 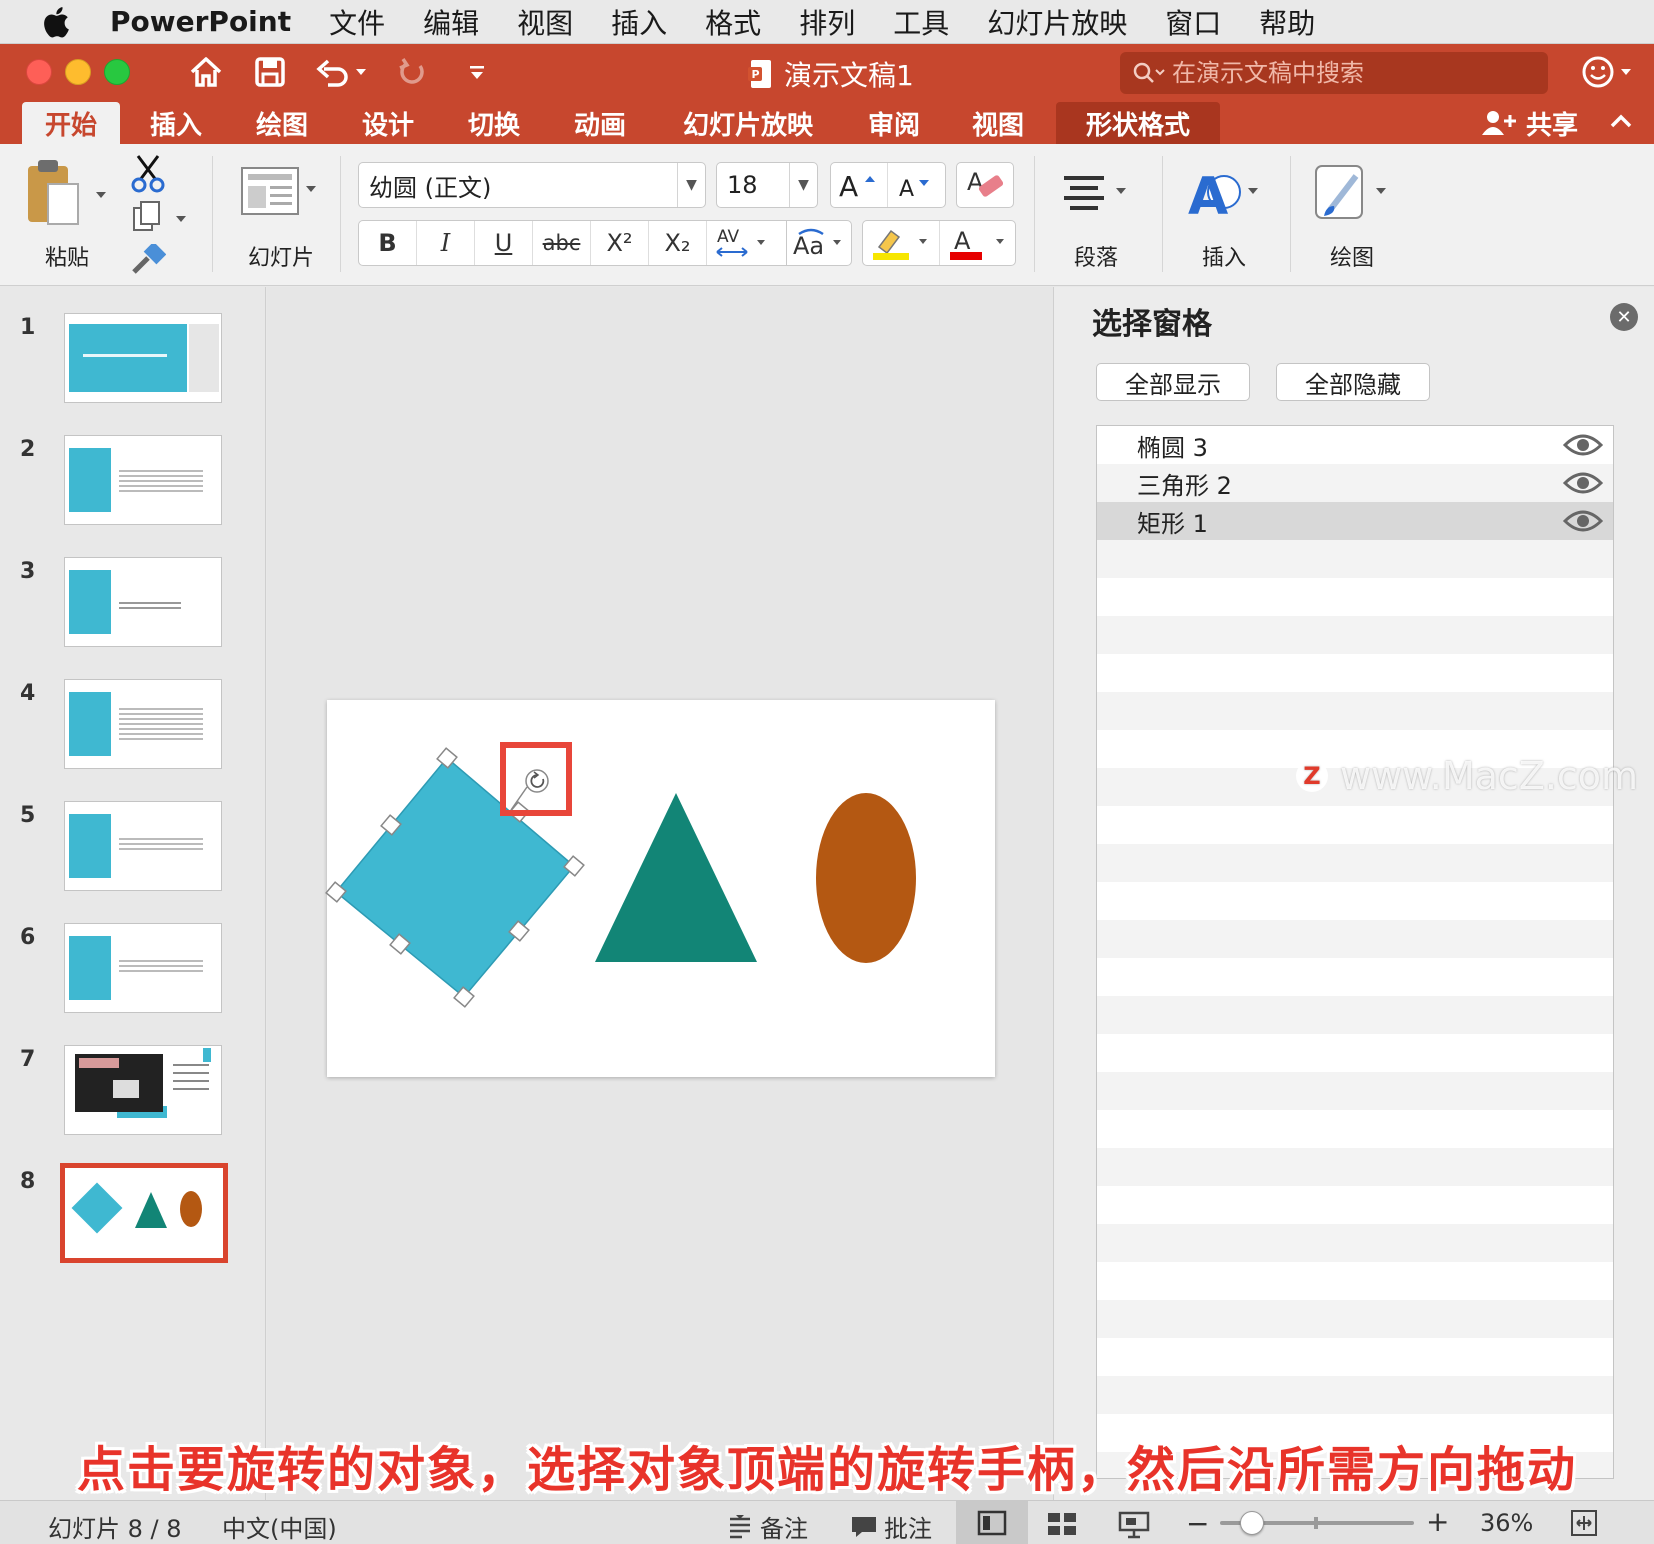 I want to click on watermark-logo-icon: Z, so click(x=1312, y=776).